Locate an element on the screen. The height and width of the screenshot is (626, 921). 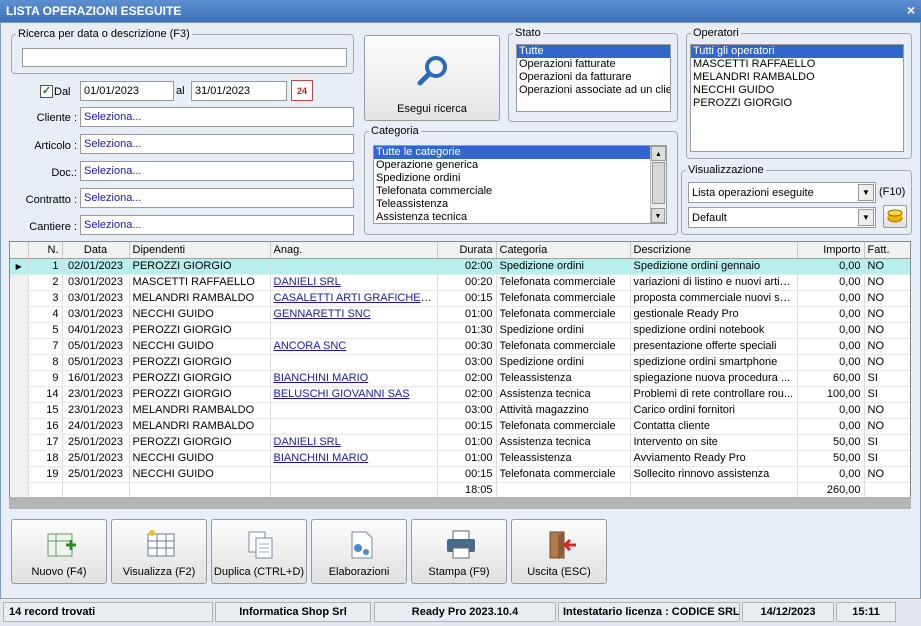
col-header: Fatt. is located at coordinates (887, 250).